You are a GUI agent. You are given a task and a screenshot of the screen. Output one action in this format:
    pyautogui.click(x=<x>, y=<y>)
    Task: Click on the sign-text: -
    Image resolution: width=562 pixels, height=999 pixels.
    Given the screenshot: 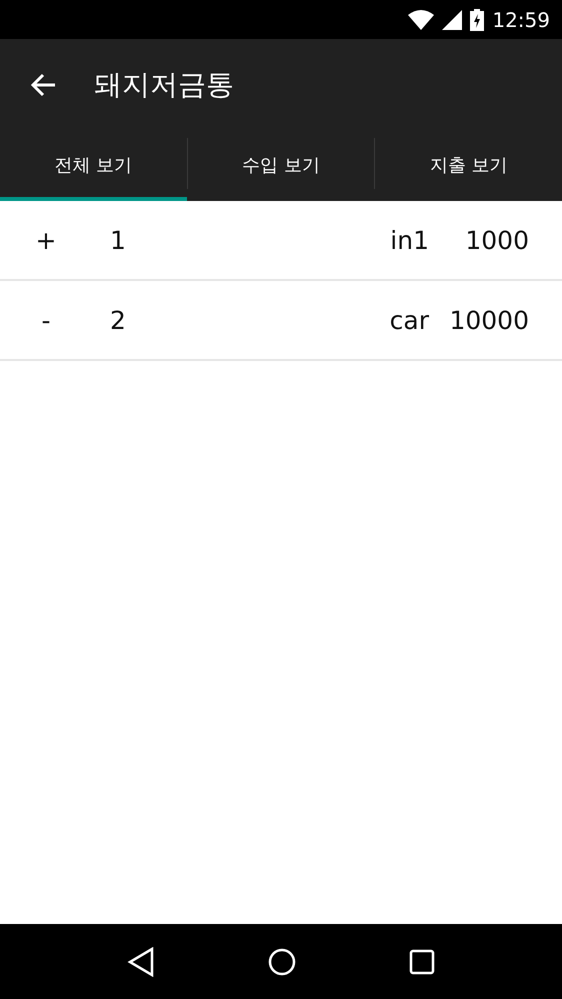 What is the action you would take?
    pyautogui.click(x=46, y=320)
    